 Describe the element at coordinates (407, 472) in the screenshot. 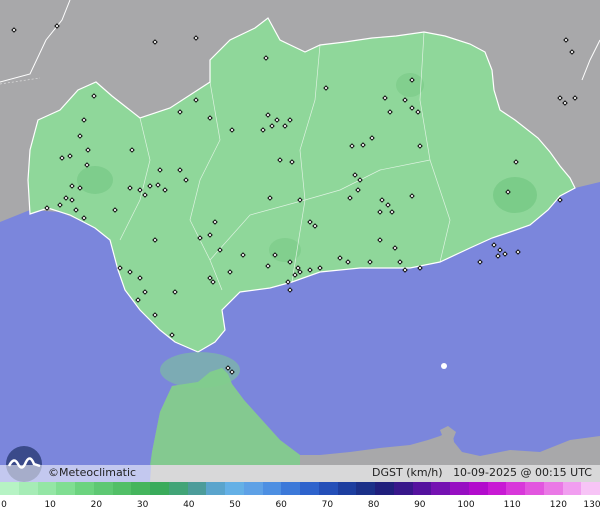

I see `variable-label: DGST (km/h)` at that location.